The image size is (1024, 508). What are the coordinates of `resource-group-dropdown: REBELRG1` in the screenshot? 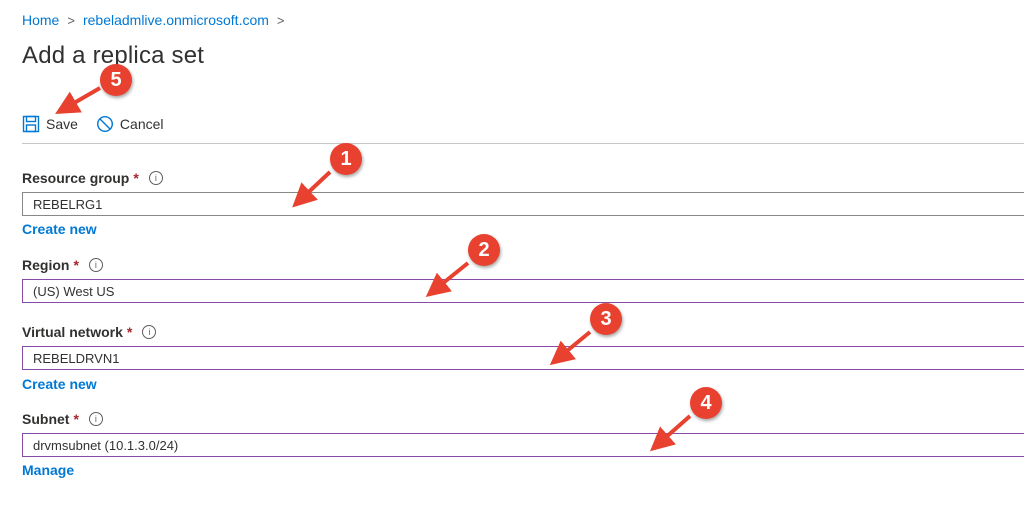 It's located at (523, 204).